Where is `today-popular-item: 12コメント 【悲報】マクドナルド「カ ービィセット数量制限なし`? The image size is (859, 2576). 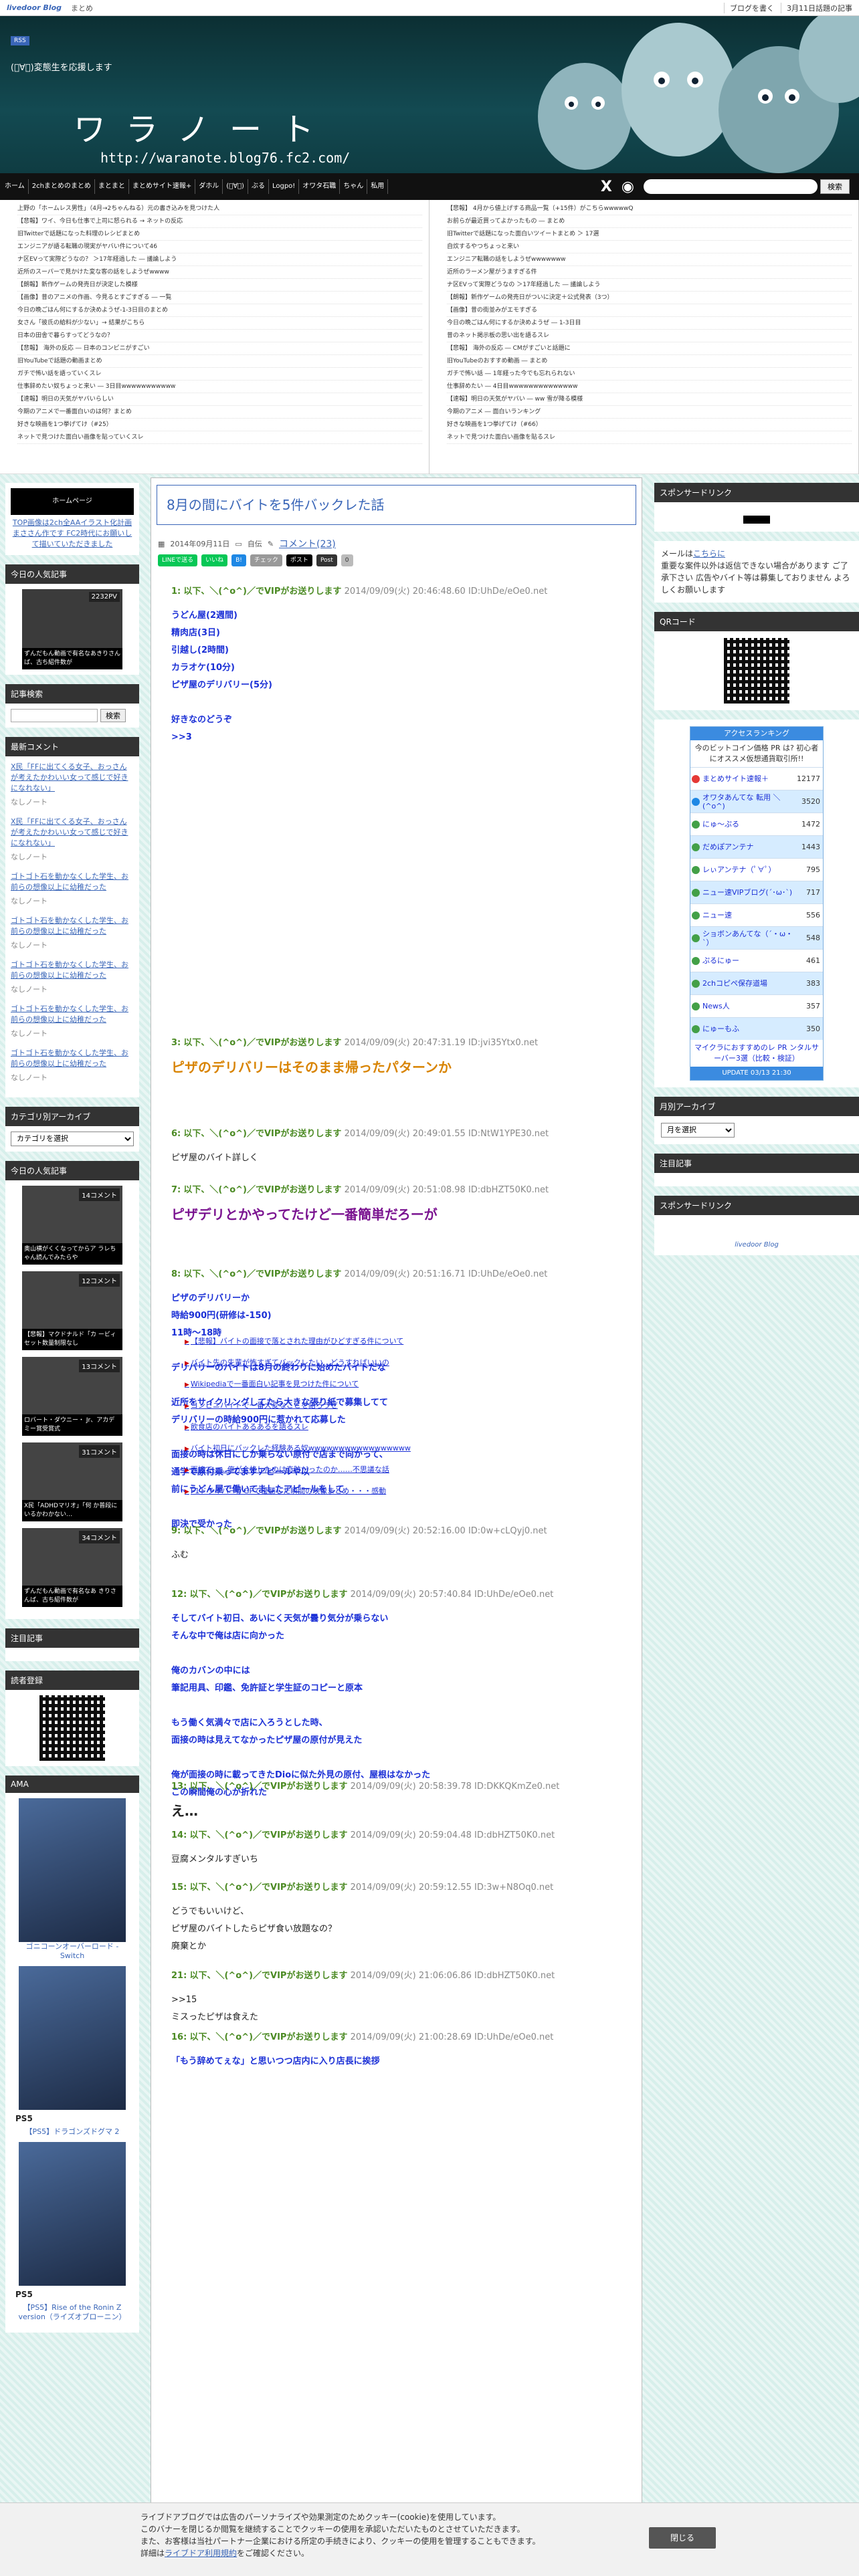 today-popular-item: 12コメント 【悲報】マクドナルド「カ ービィセット数量制限なし is located at coordinates (72, 1310).